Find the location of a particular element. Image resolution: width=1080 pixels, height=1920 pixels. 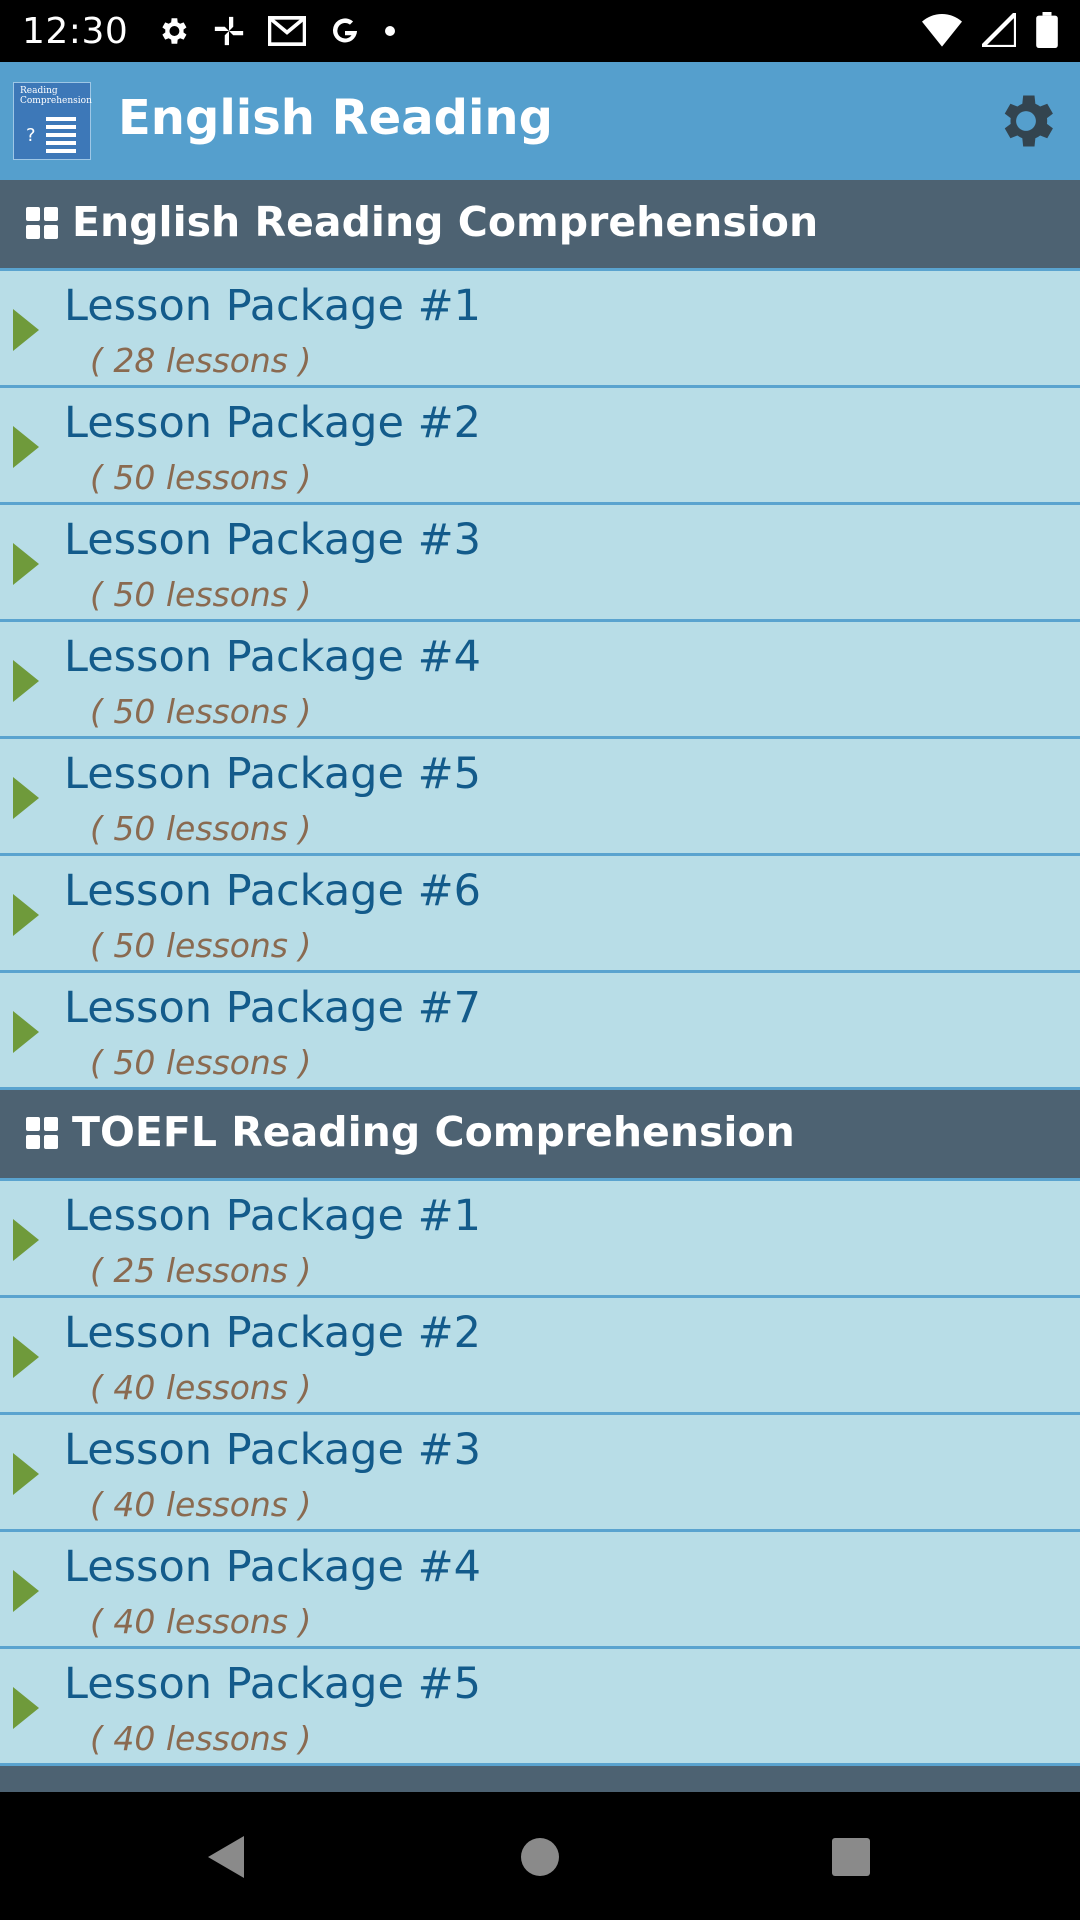

navigation-bar is located at coordinates (540, 1856).